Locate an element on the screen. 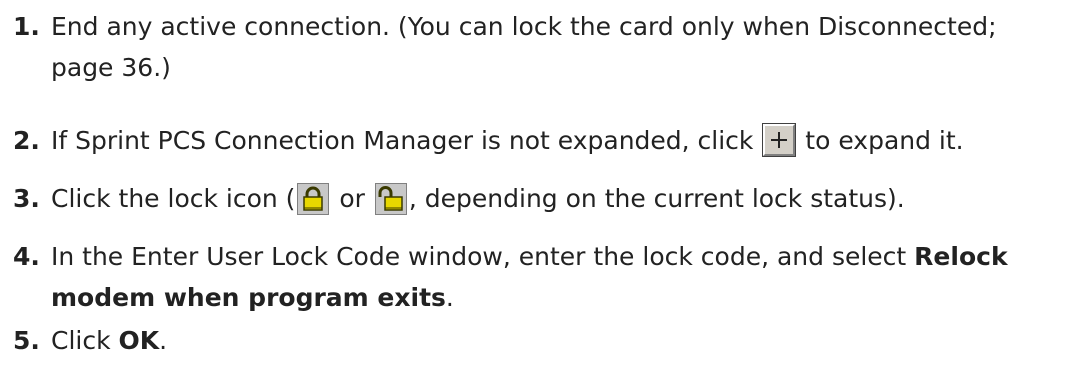 The image size is (1084, 369). step-text: Click OK. is located at coordinates (567, 340).